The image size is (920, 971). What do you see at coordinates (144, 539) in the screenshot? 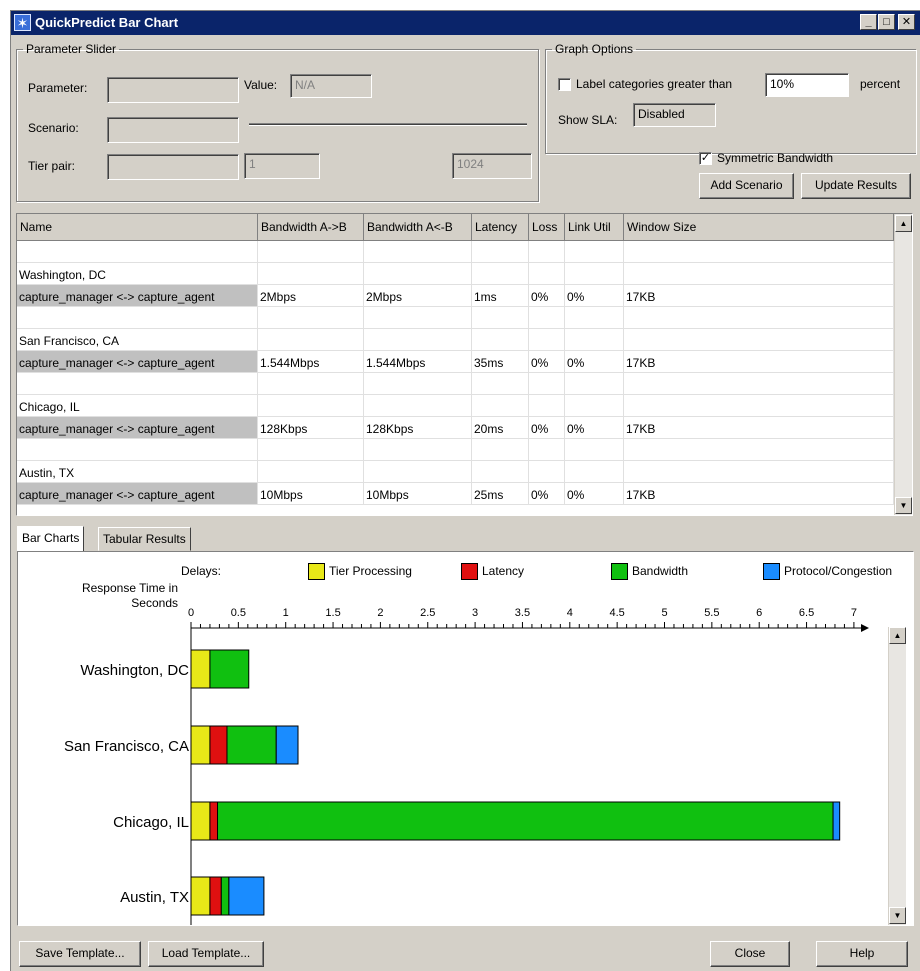
I see `tab-tabular-results: Tabular Results` at bounding box center [144, 539].